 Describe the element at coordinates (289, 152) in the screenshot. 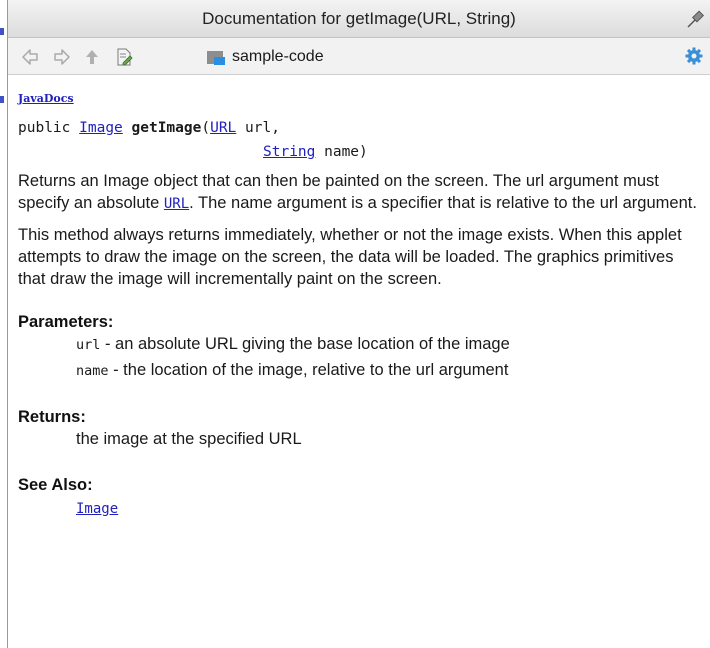

I see `param-type-link: String` at that location.